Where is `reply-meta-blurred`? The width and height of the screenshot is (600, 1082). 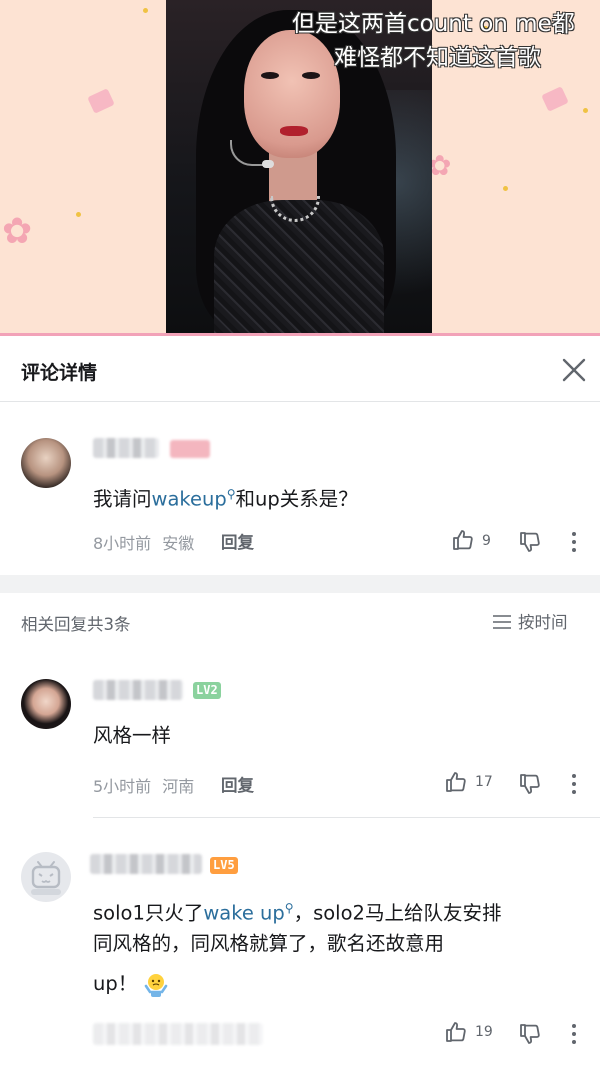
reply-meta-blurred is located at coordinates (178, 1034).